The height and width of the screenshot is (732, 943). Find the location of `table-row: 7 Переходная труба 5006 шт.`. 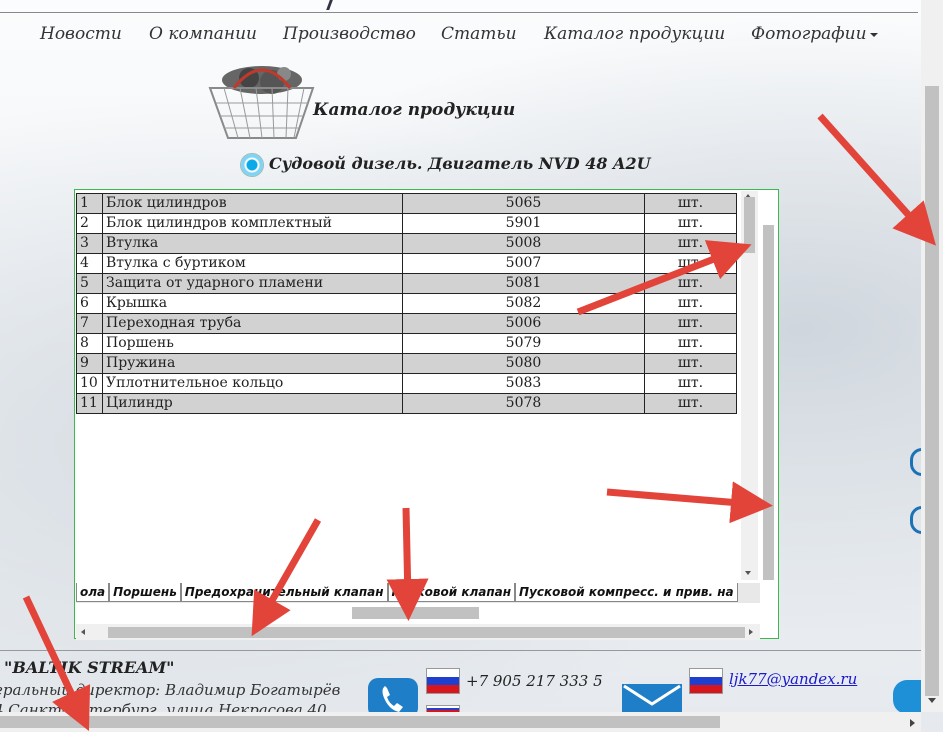

table-row: 7 Переходная труба 5006 шт. is located at coordinates (406, 323).